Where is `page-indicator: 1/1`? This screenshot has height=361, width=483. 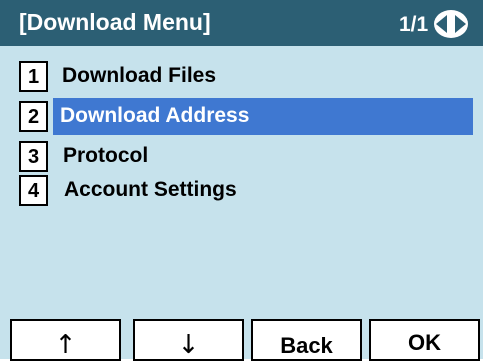 page-indicator: 1/1 is located at coordinates (414, 24).